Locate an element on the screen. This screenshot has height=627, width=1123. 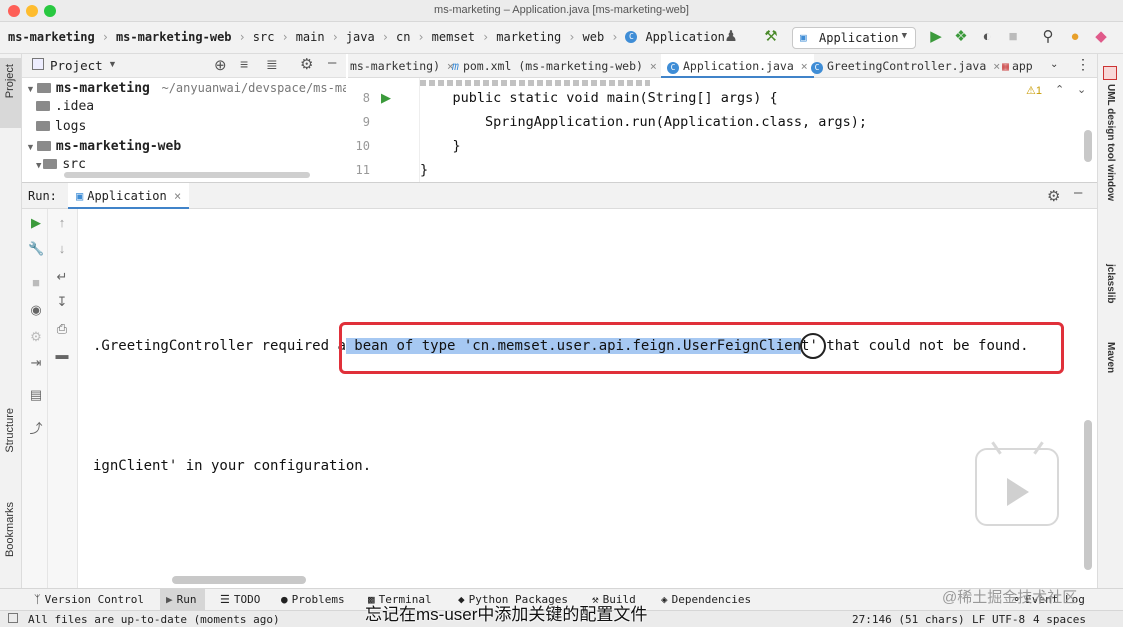
breadcrumb-item: memset is located at coordinates (453, 37).